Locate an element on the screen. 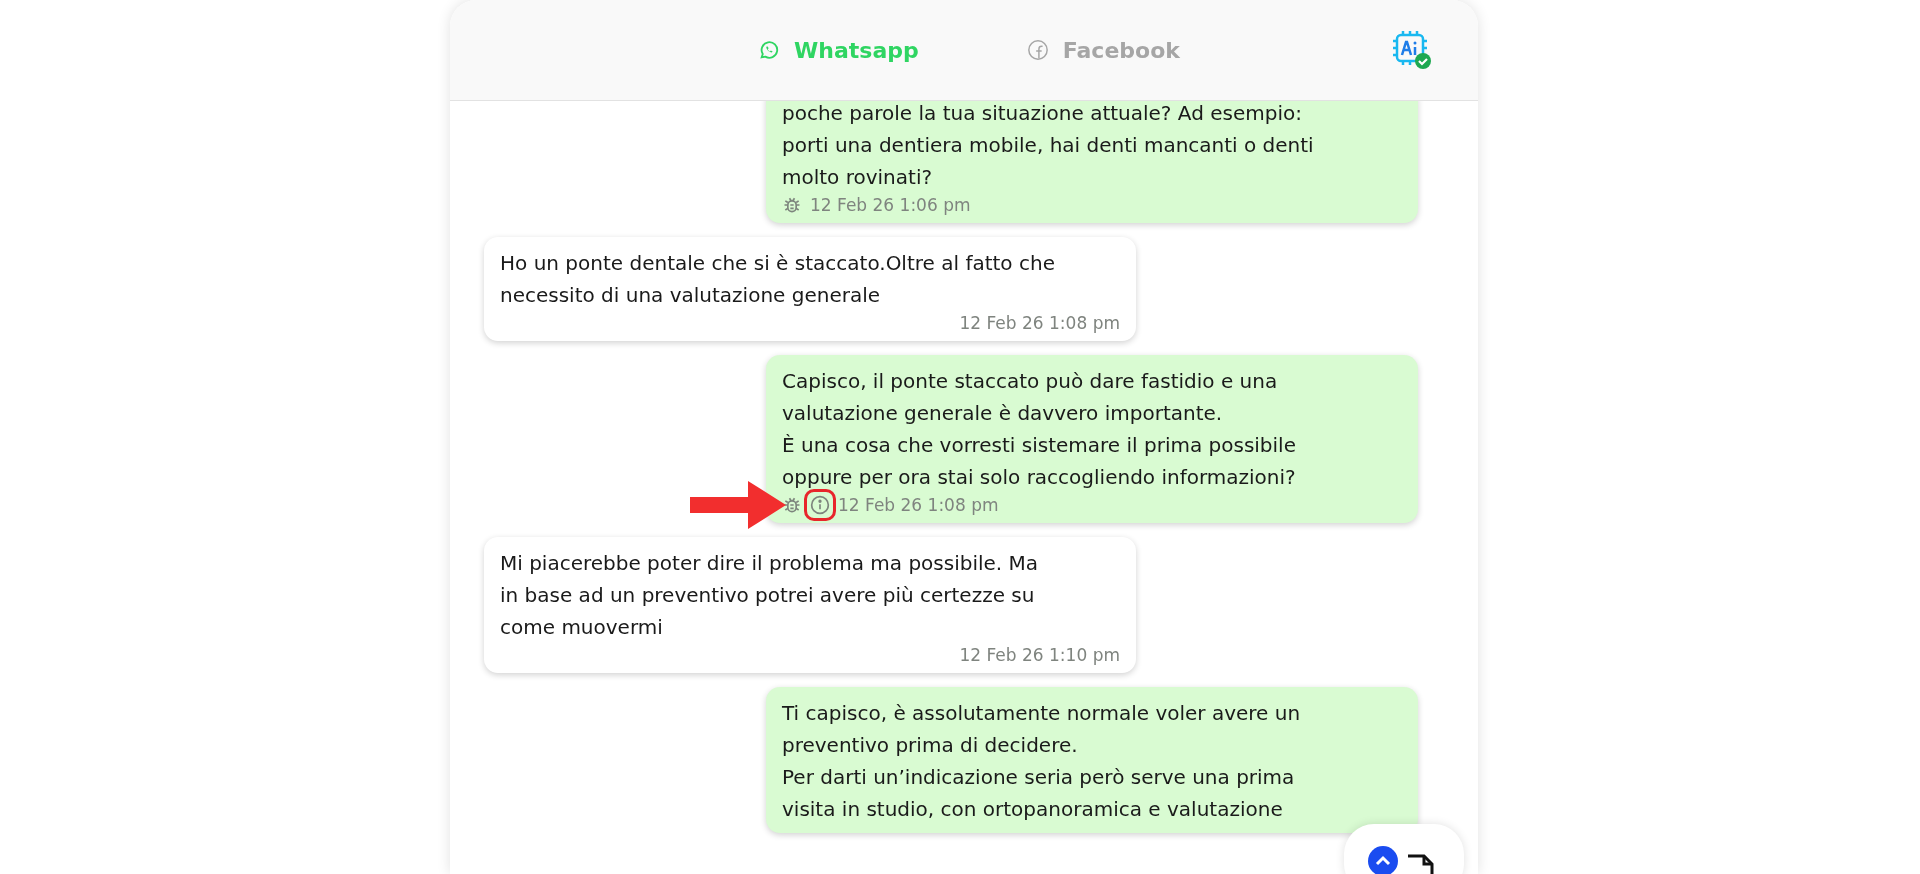 This screenshot has height=874, width=1920. chevron-up-icon is located at coordinates (1383, 860).